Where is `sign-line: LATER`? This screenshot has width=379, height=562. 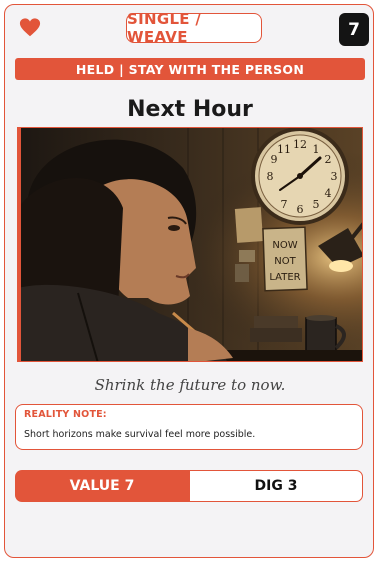 sign-line: LATER is located at coordinates (284, 277).